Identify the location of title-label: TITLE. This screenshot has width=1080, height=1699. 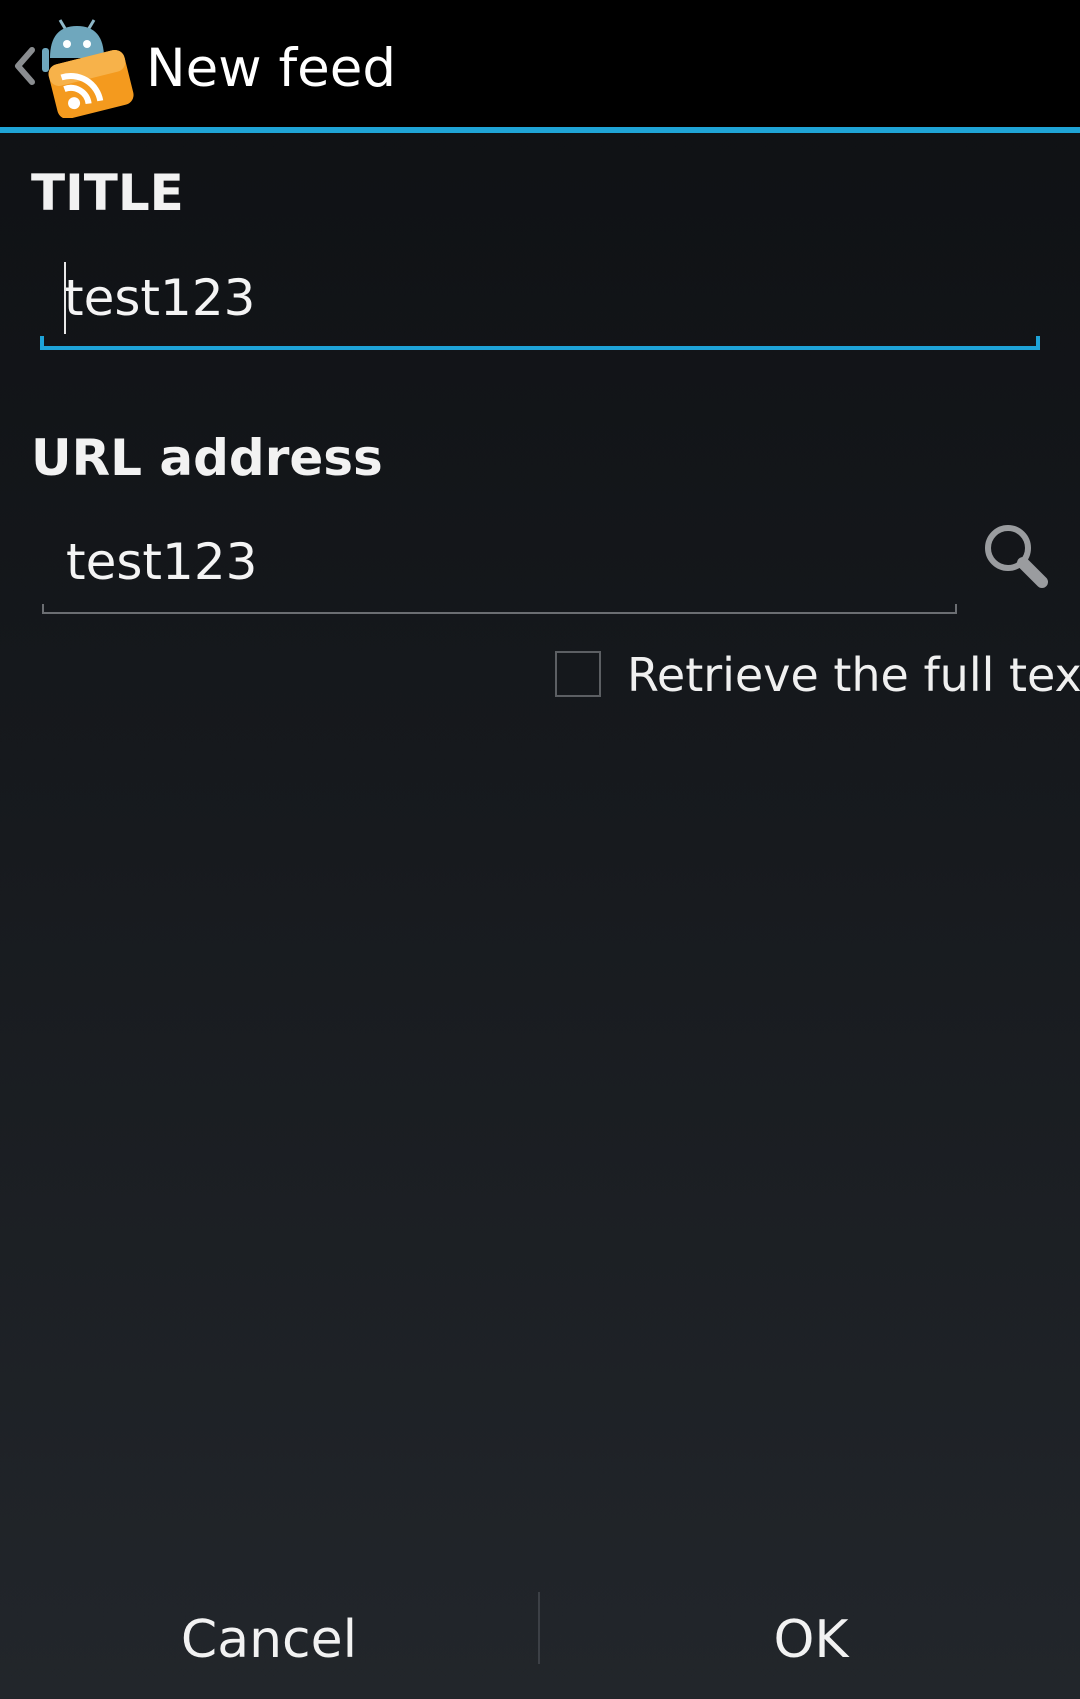
(107, 193).